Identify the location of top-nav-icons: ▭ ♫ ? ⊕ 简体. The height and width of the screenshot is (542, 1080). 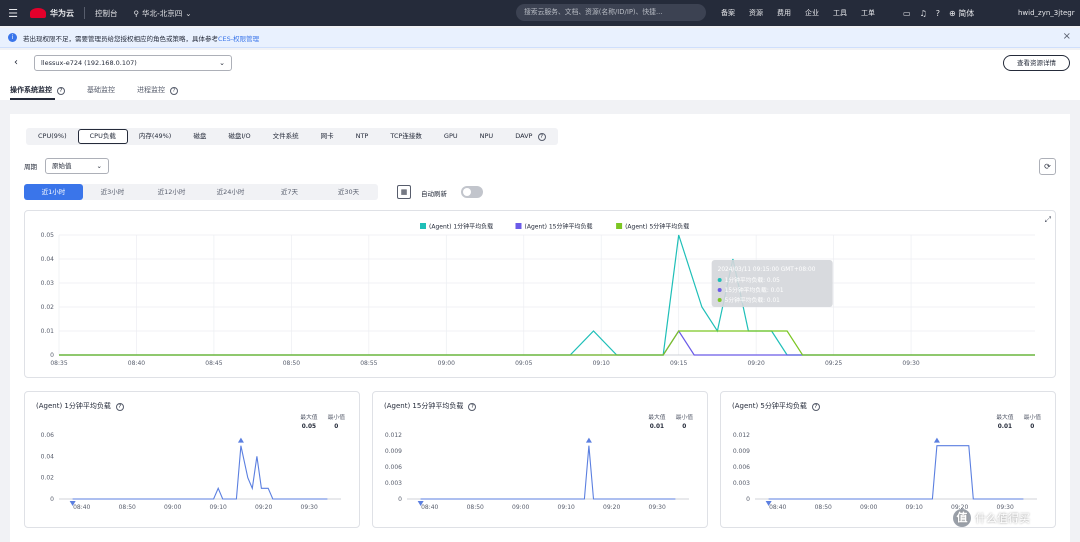
(938, 13).